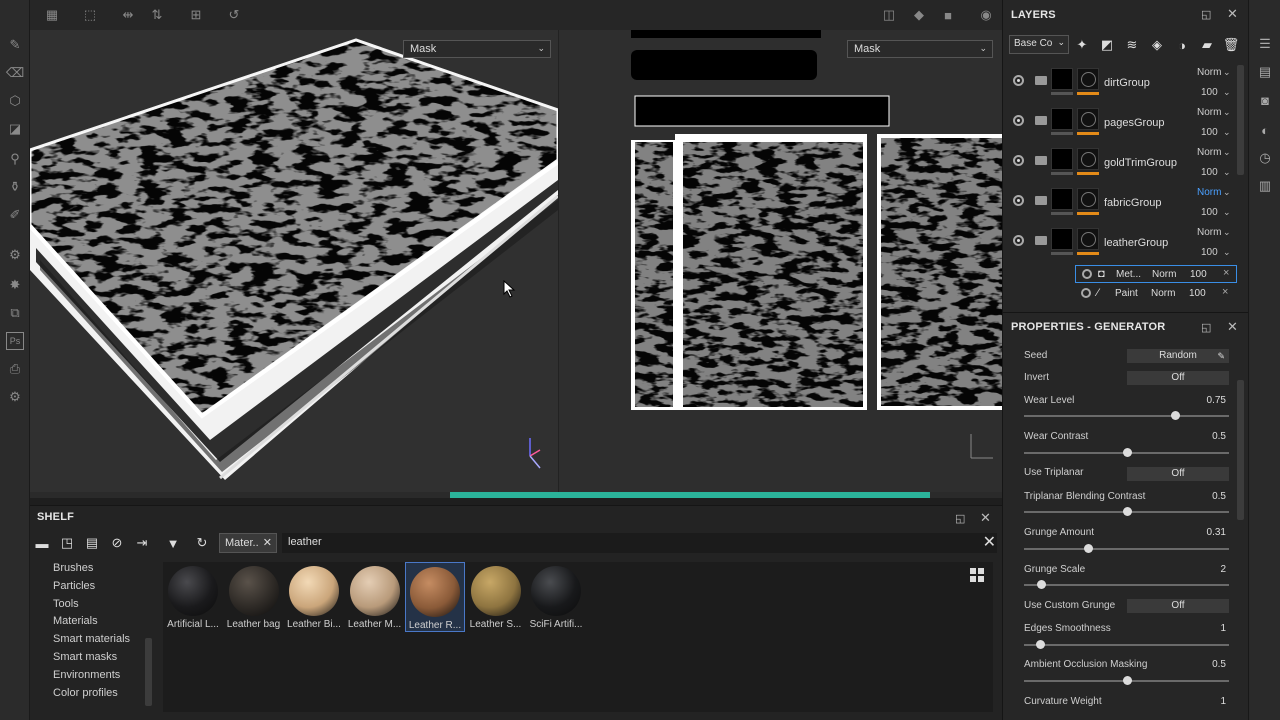 Image resolution: width=1280 pixels, height=720 pixels. Describe the element at coordinates (1265, 44) in the screenshot. I see `layers-panel-icon: ☰` at that location.